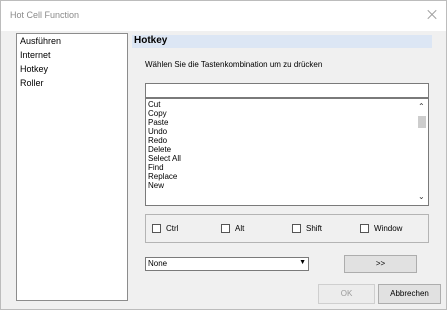 The image size is (447, 310). Describe the element at coordinates (156, 167) in the screenshot. I see `list-item-find: Find` at that location.